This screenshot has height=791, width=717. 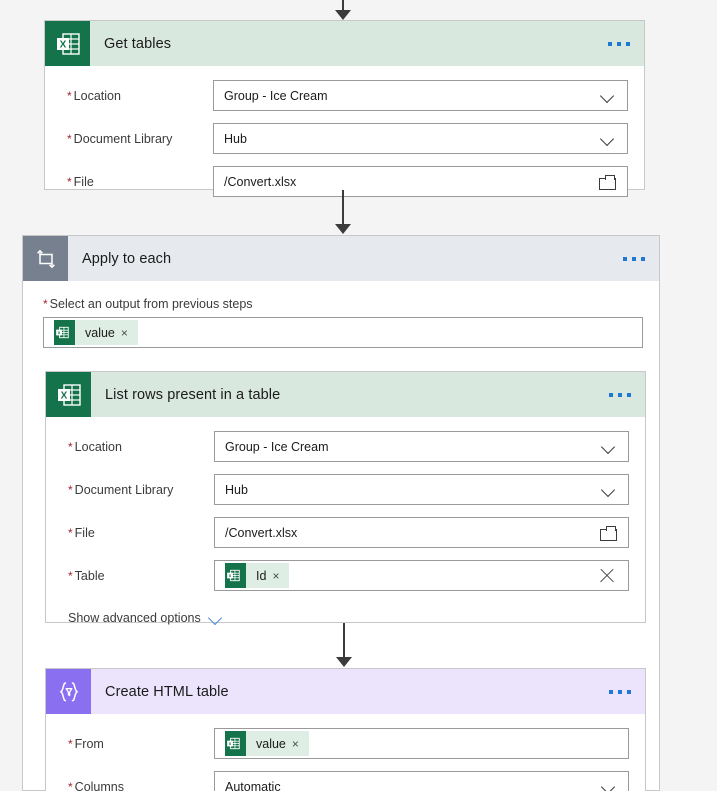 What do you see at coordinates (127, 258) in the screenshot?
I see `card-title: Apply to each` at bounding box center [127, 258].